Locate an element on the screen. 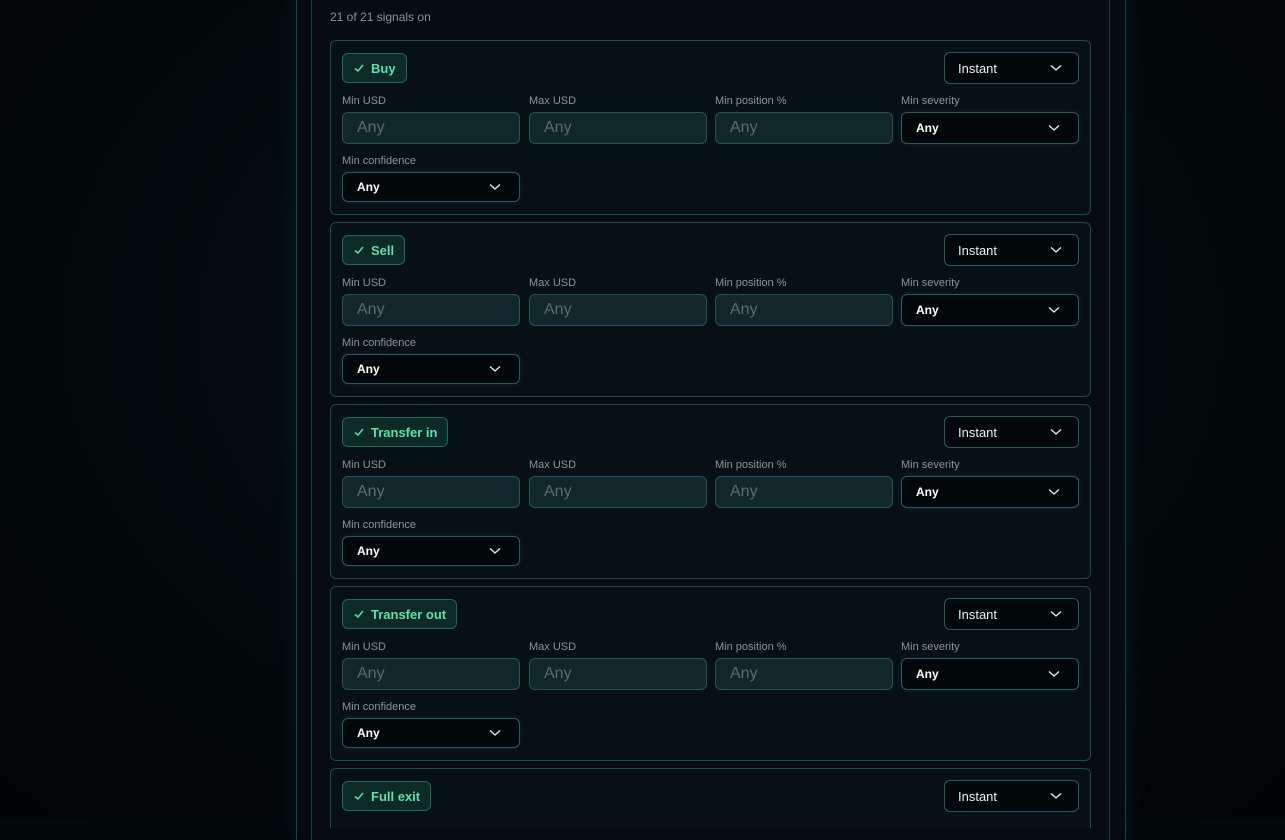 The width and height of the screenshot is (1285, 840). signal-toggle-transfer-out: Transfer out is located at coordinates (400, 614).